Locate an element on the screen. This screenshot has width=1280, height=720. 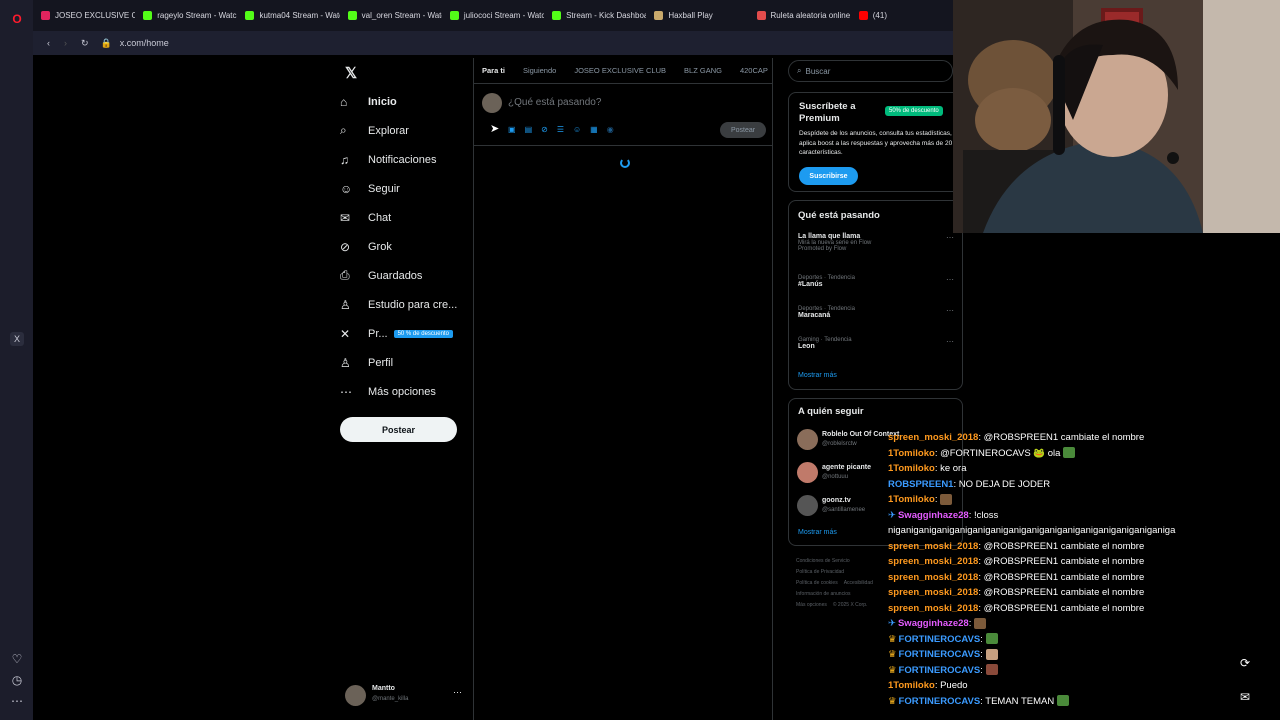
browser-tab: val_oren Stream - Watch is located at coordinates (391, 15).